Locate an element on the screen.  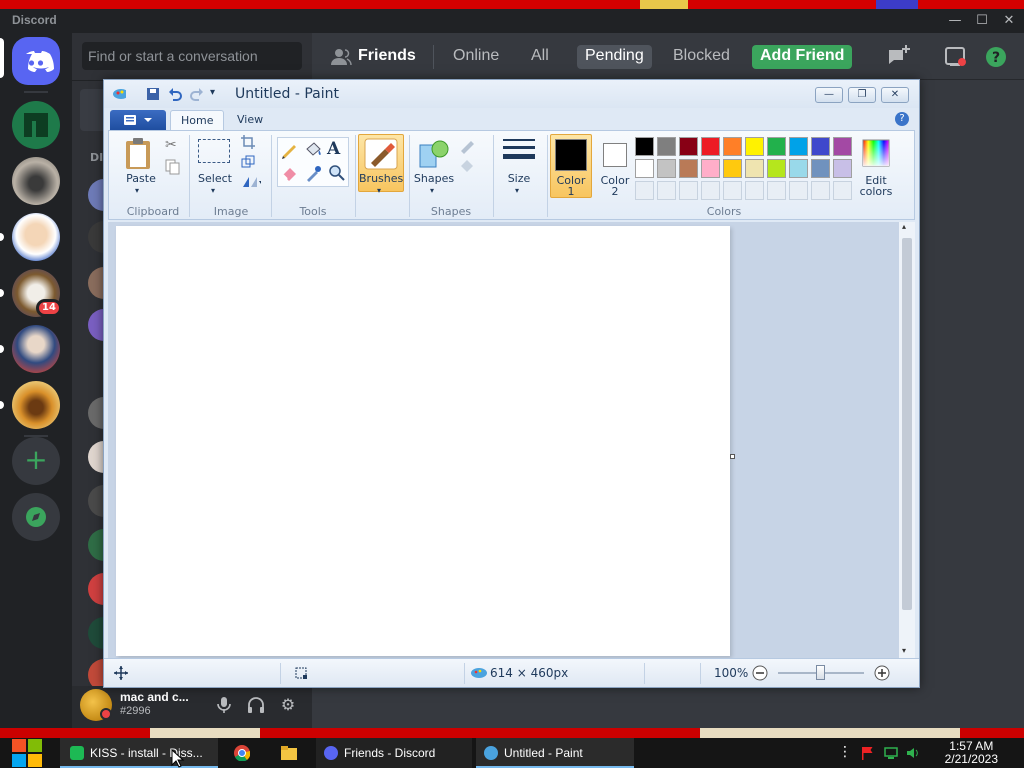
undo-icon is located at coordinates (175, 94).